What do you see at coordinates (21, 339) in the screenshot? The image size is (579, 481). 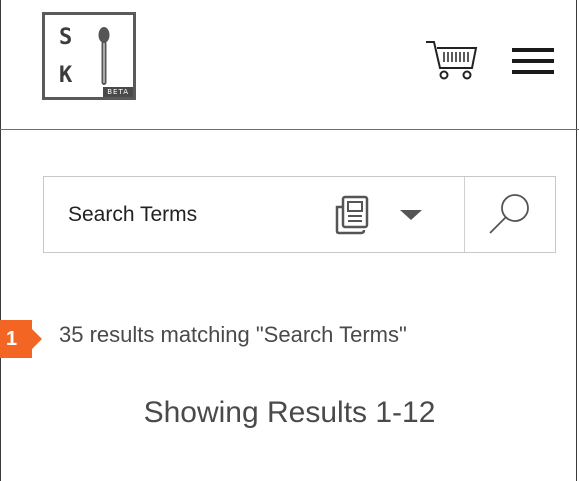 I see `annotation-marker: 1` at bounding box center [21, 339].